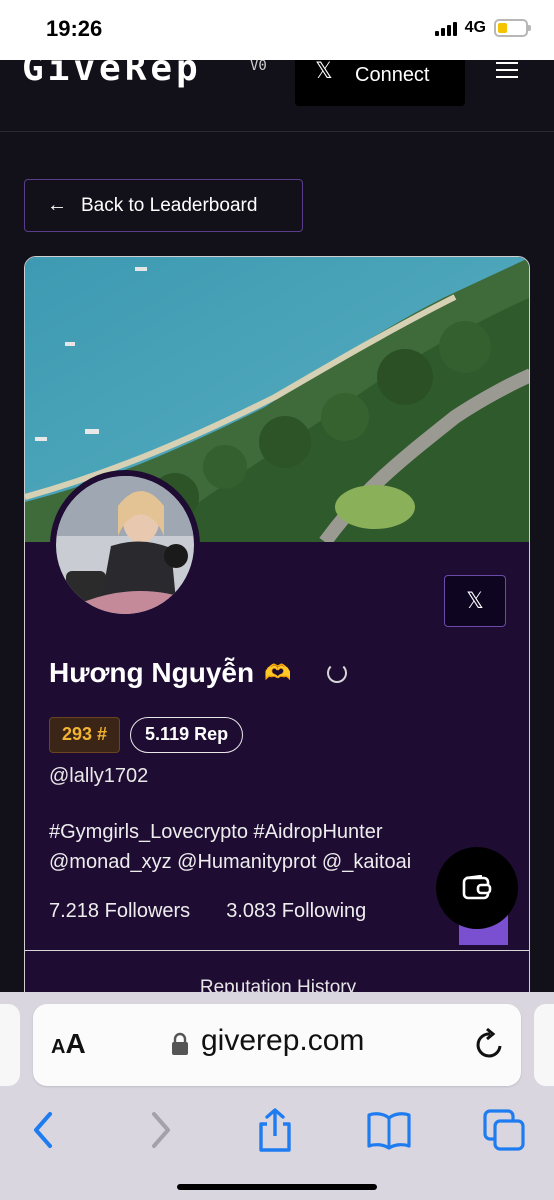 Image resolution: width=554 pixels, height=1200 pixels. I want to click on network-type: 4G, so click(475, 27).